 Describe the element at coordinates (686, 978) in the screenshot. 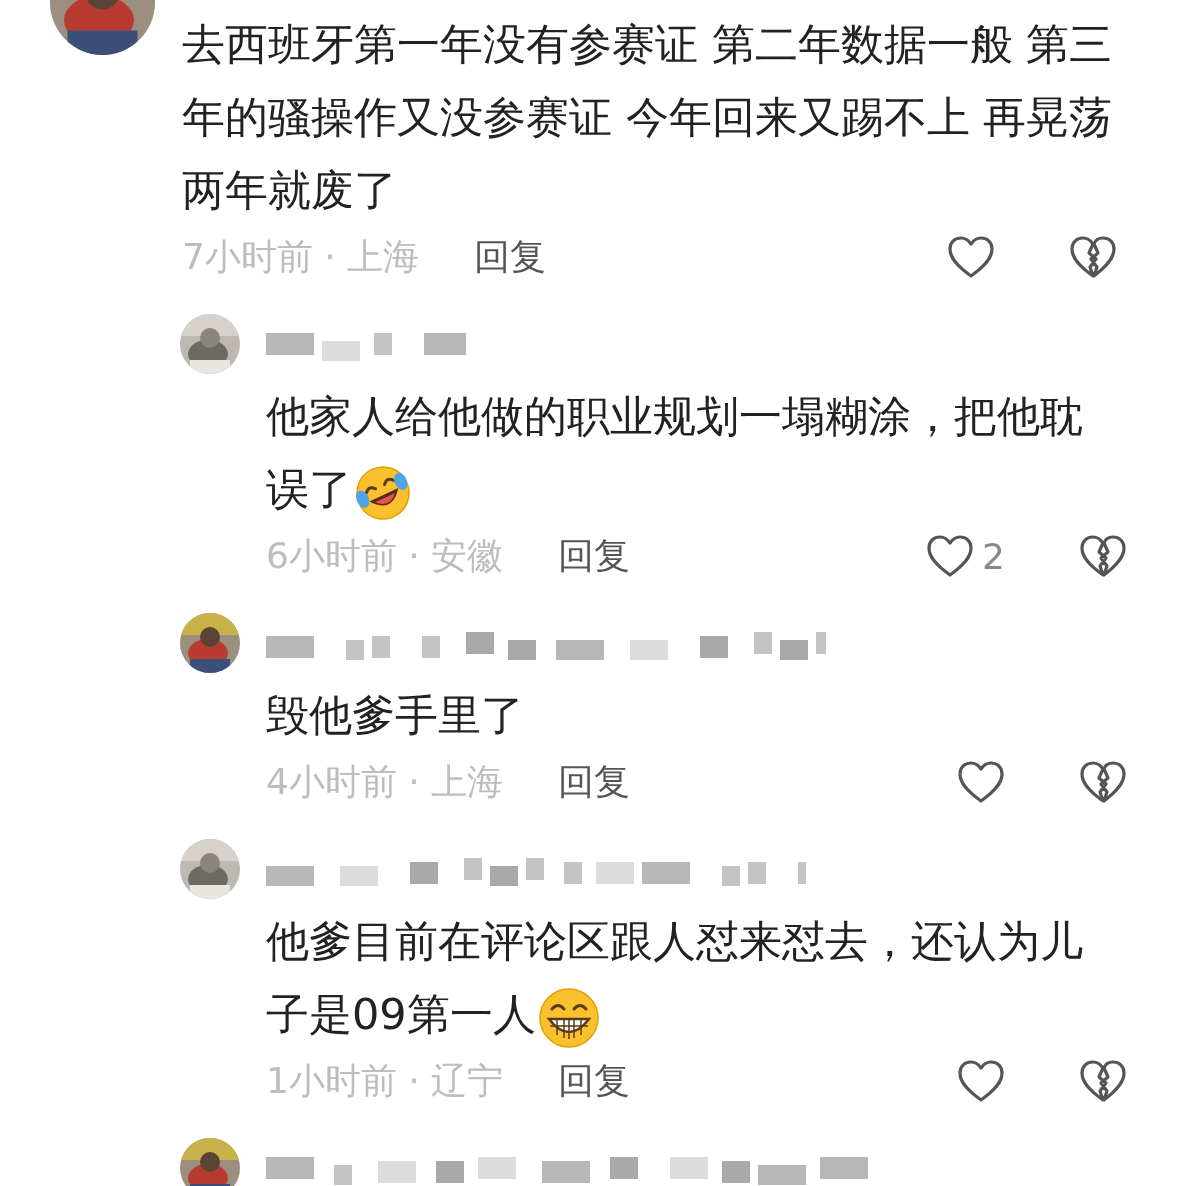

I see `comment-text: 他爹目前在评论区跟人怼来怼去，还认为儿子是09第一人` at that location.